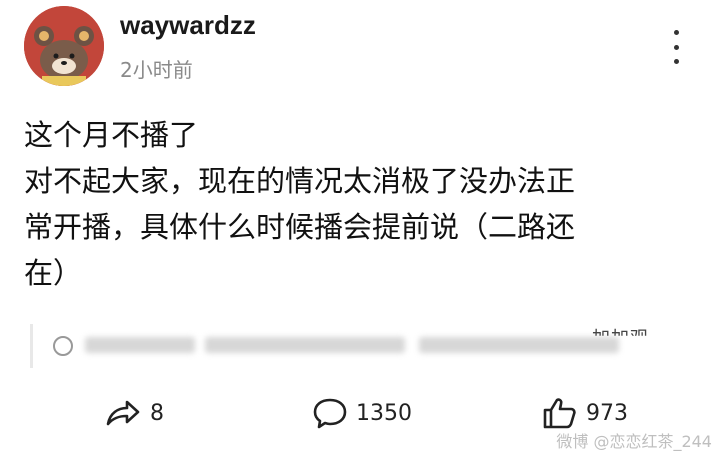  I want to click on watermark: 微博 @恋恋红茶_244, so click(634, 441).